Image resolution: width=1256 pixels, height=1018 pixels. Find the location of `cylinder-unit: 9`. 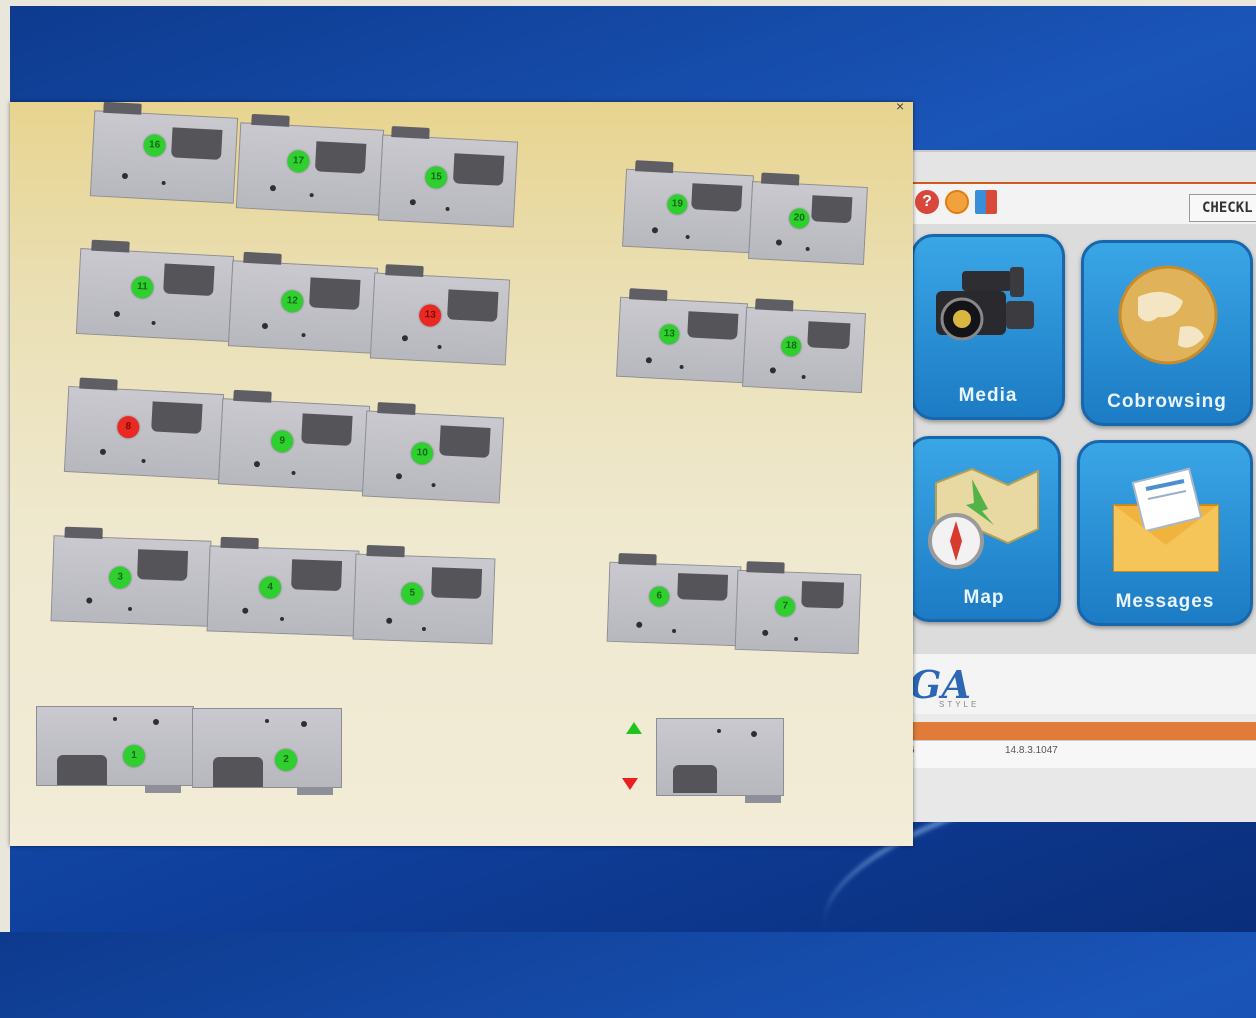

cylinder-unit: 9 is located at coordinates (294, 440).